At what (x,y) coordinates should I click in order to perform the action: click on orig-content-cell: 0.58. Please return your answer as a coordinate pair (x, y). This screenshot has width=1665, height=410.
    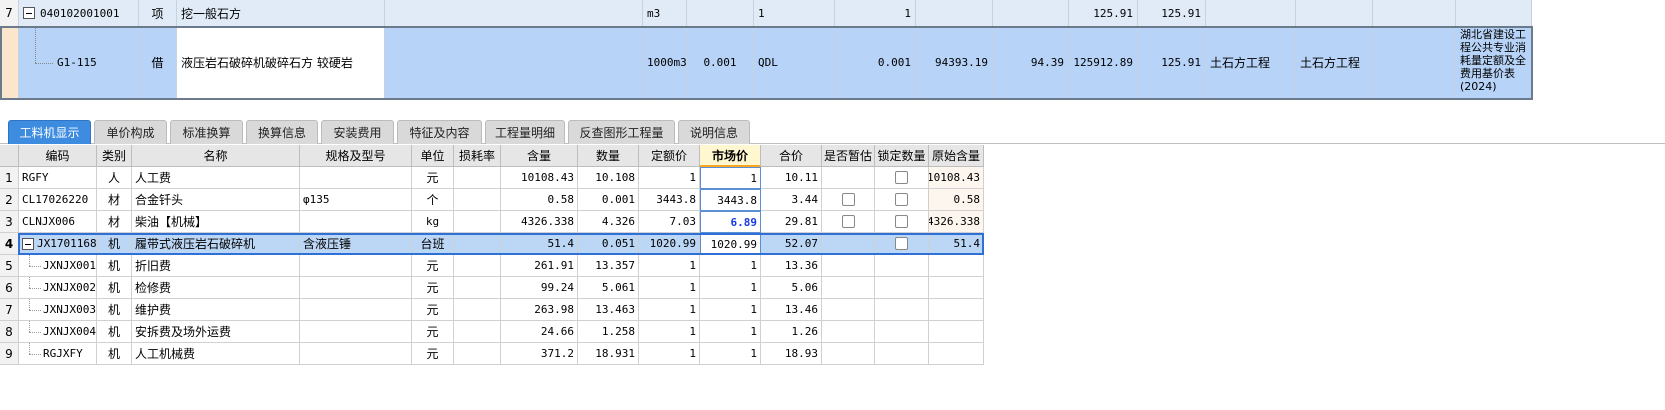
    Looking at the image, I should click on (956, 200).